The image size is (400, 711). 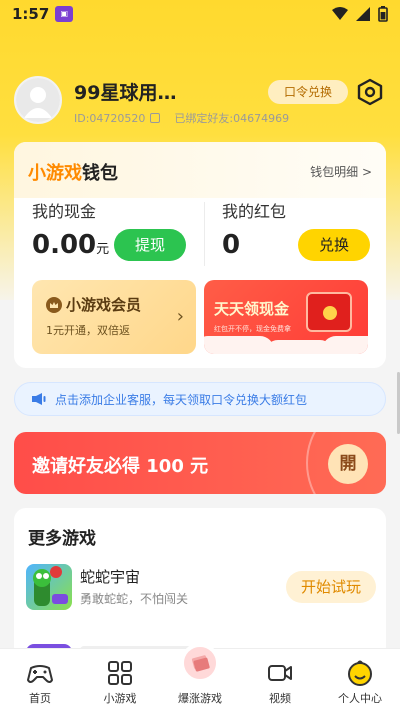 I want to click on cash-label: 我的现金, so click(x=64, y=211).